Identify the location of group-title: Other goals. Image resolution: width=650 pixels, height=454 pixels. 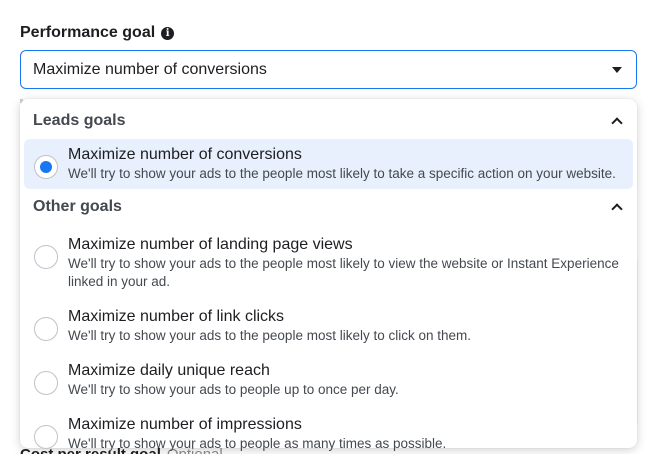
(77, 206).